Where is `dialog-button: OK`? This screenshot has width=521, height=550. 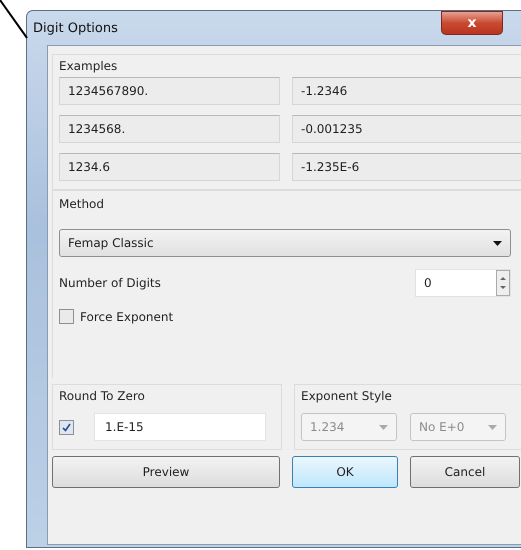
dialog-button: OK is located at coordinates (345, 472).